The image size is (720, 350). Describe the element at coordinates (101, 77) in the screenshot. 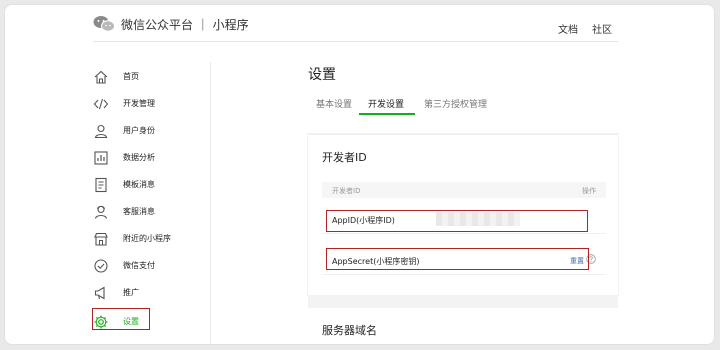

I see `home-icon` at that location.